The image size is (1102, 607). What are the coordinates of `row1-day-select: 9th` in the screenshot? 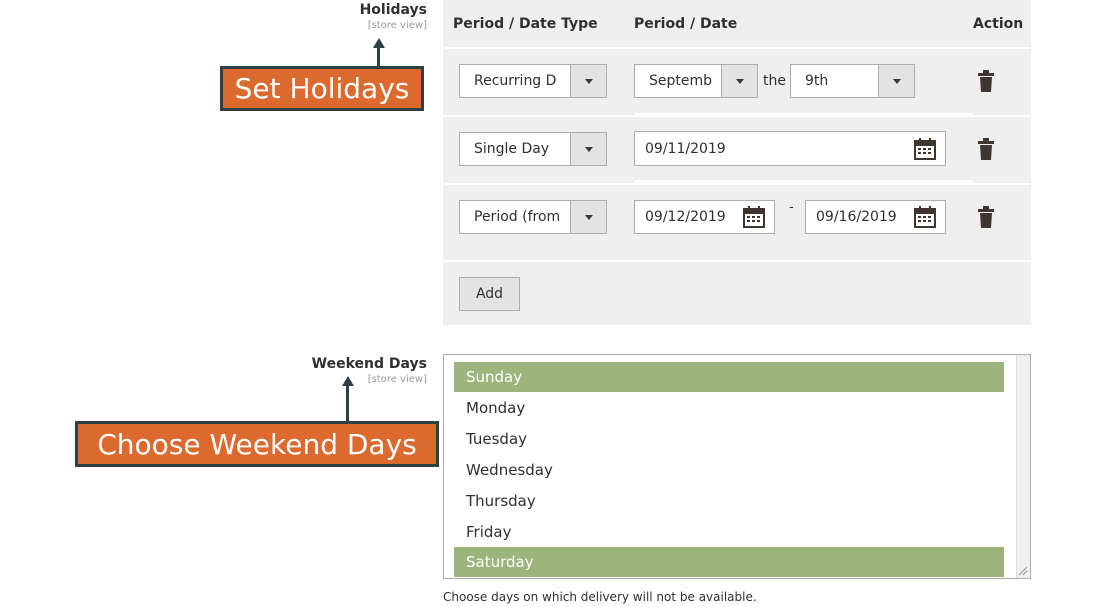 It's located at (852, 81).